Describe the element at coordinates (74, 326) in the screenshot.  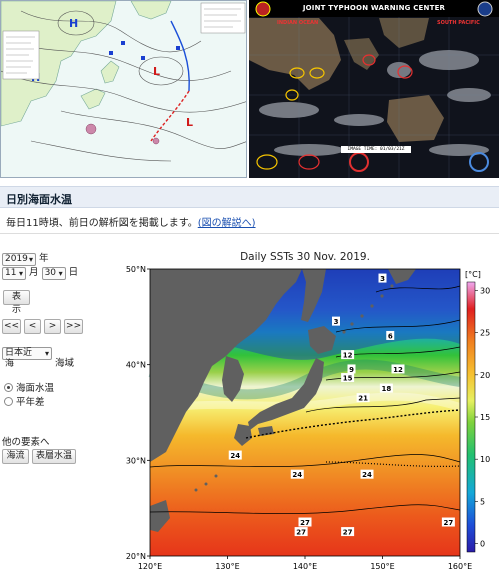
I see `last-button: >>` at that location.